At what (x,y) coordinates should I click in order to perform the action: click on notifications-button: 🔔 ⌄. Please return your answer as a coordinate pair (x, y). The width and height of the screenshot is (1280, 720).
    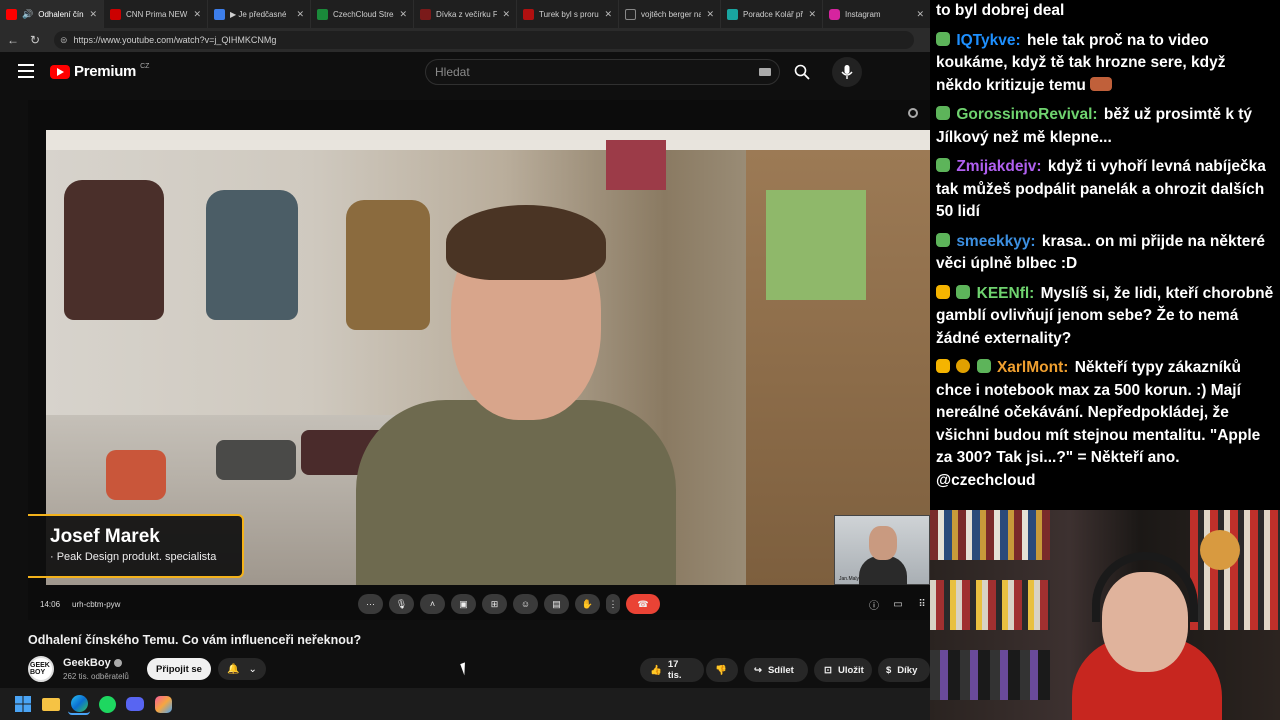
    Looking at the image, I should click on (242, 669).